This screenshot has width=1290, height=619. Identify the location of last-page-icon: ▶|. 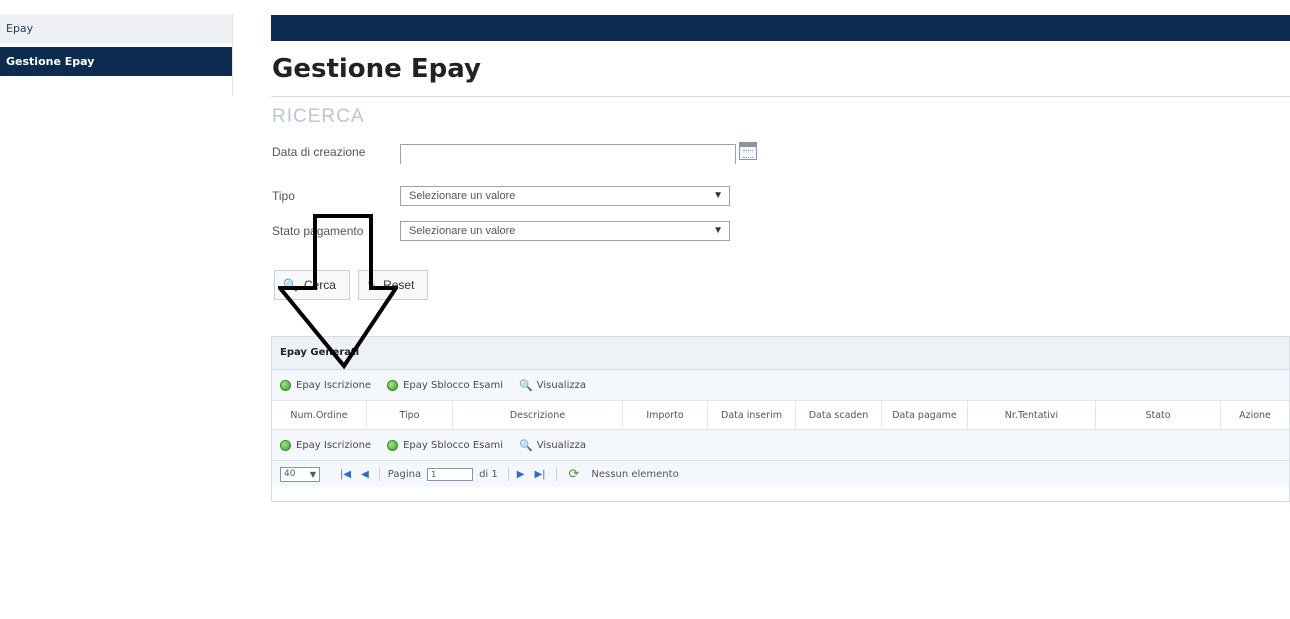
(539, 474).